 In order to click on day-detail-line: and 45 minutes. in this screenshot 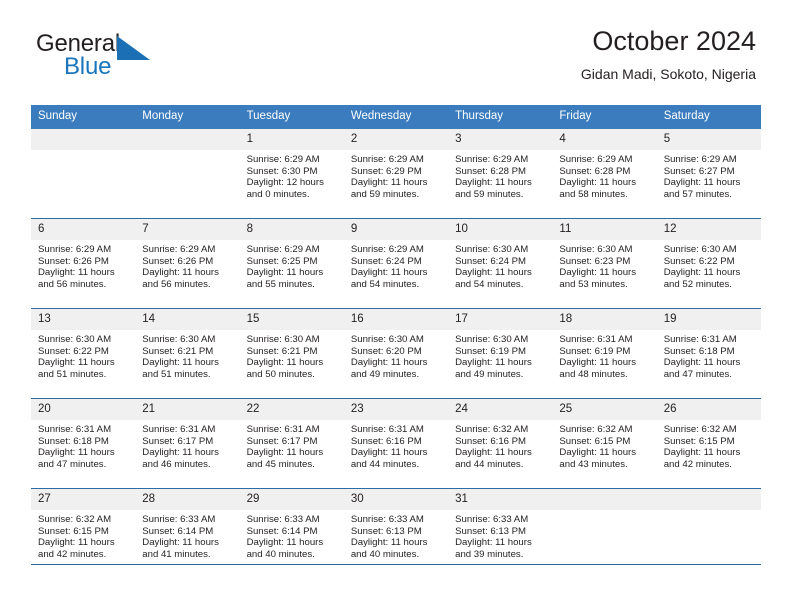, I will do `click(280, 464)`.